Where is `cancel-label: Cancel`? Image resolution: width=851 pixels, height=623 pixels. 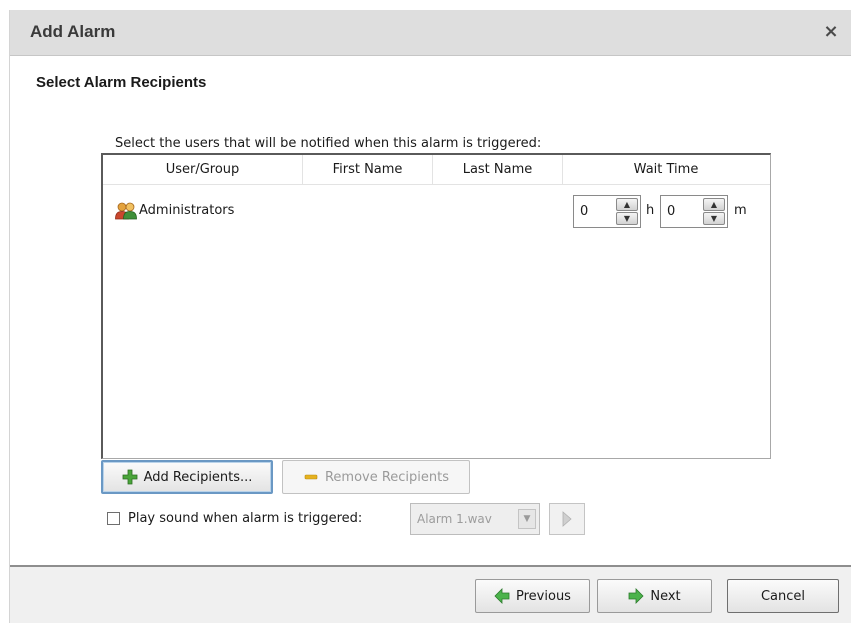
cancel-label: Cancel is located at coordinates (783, 596).